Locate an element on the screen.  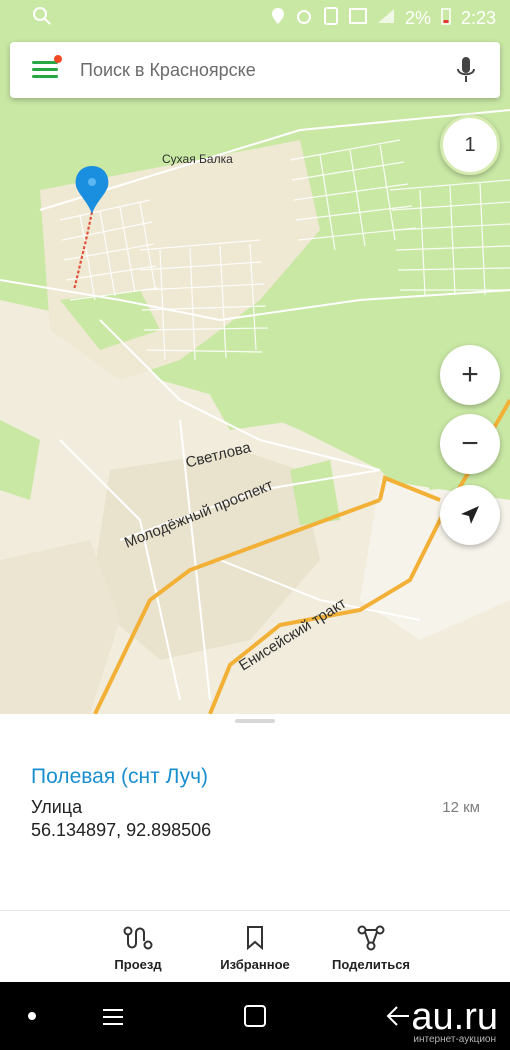
menu-icon is located at coordinates (47, 67).